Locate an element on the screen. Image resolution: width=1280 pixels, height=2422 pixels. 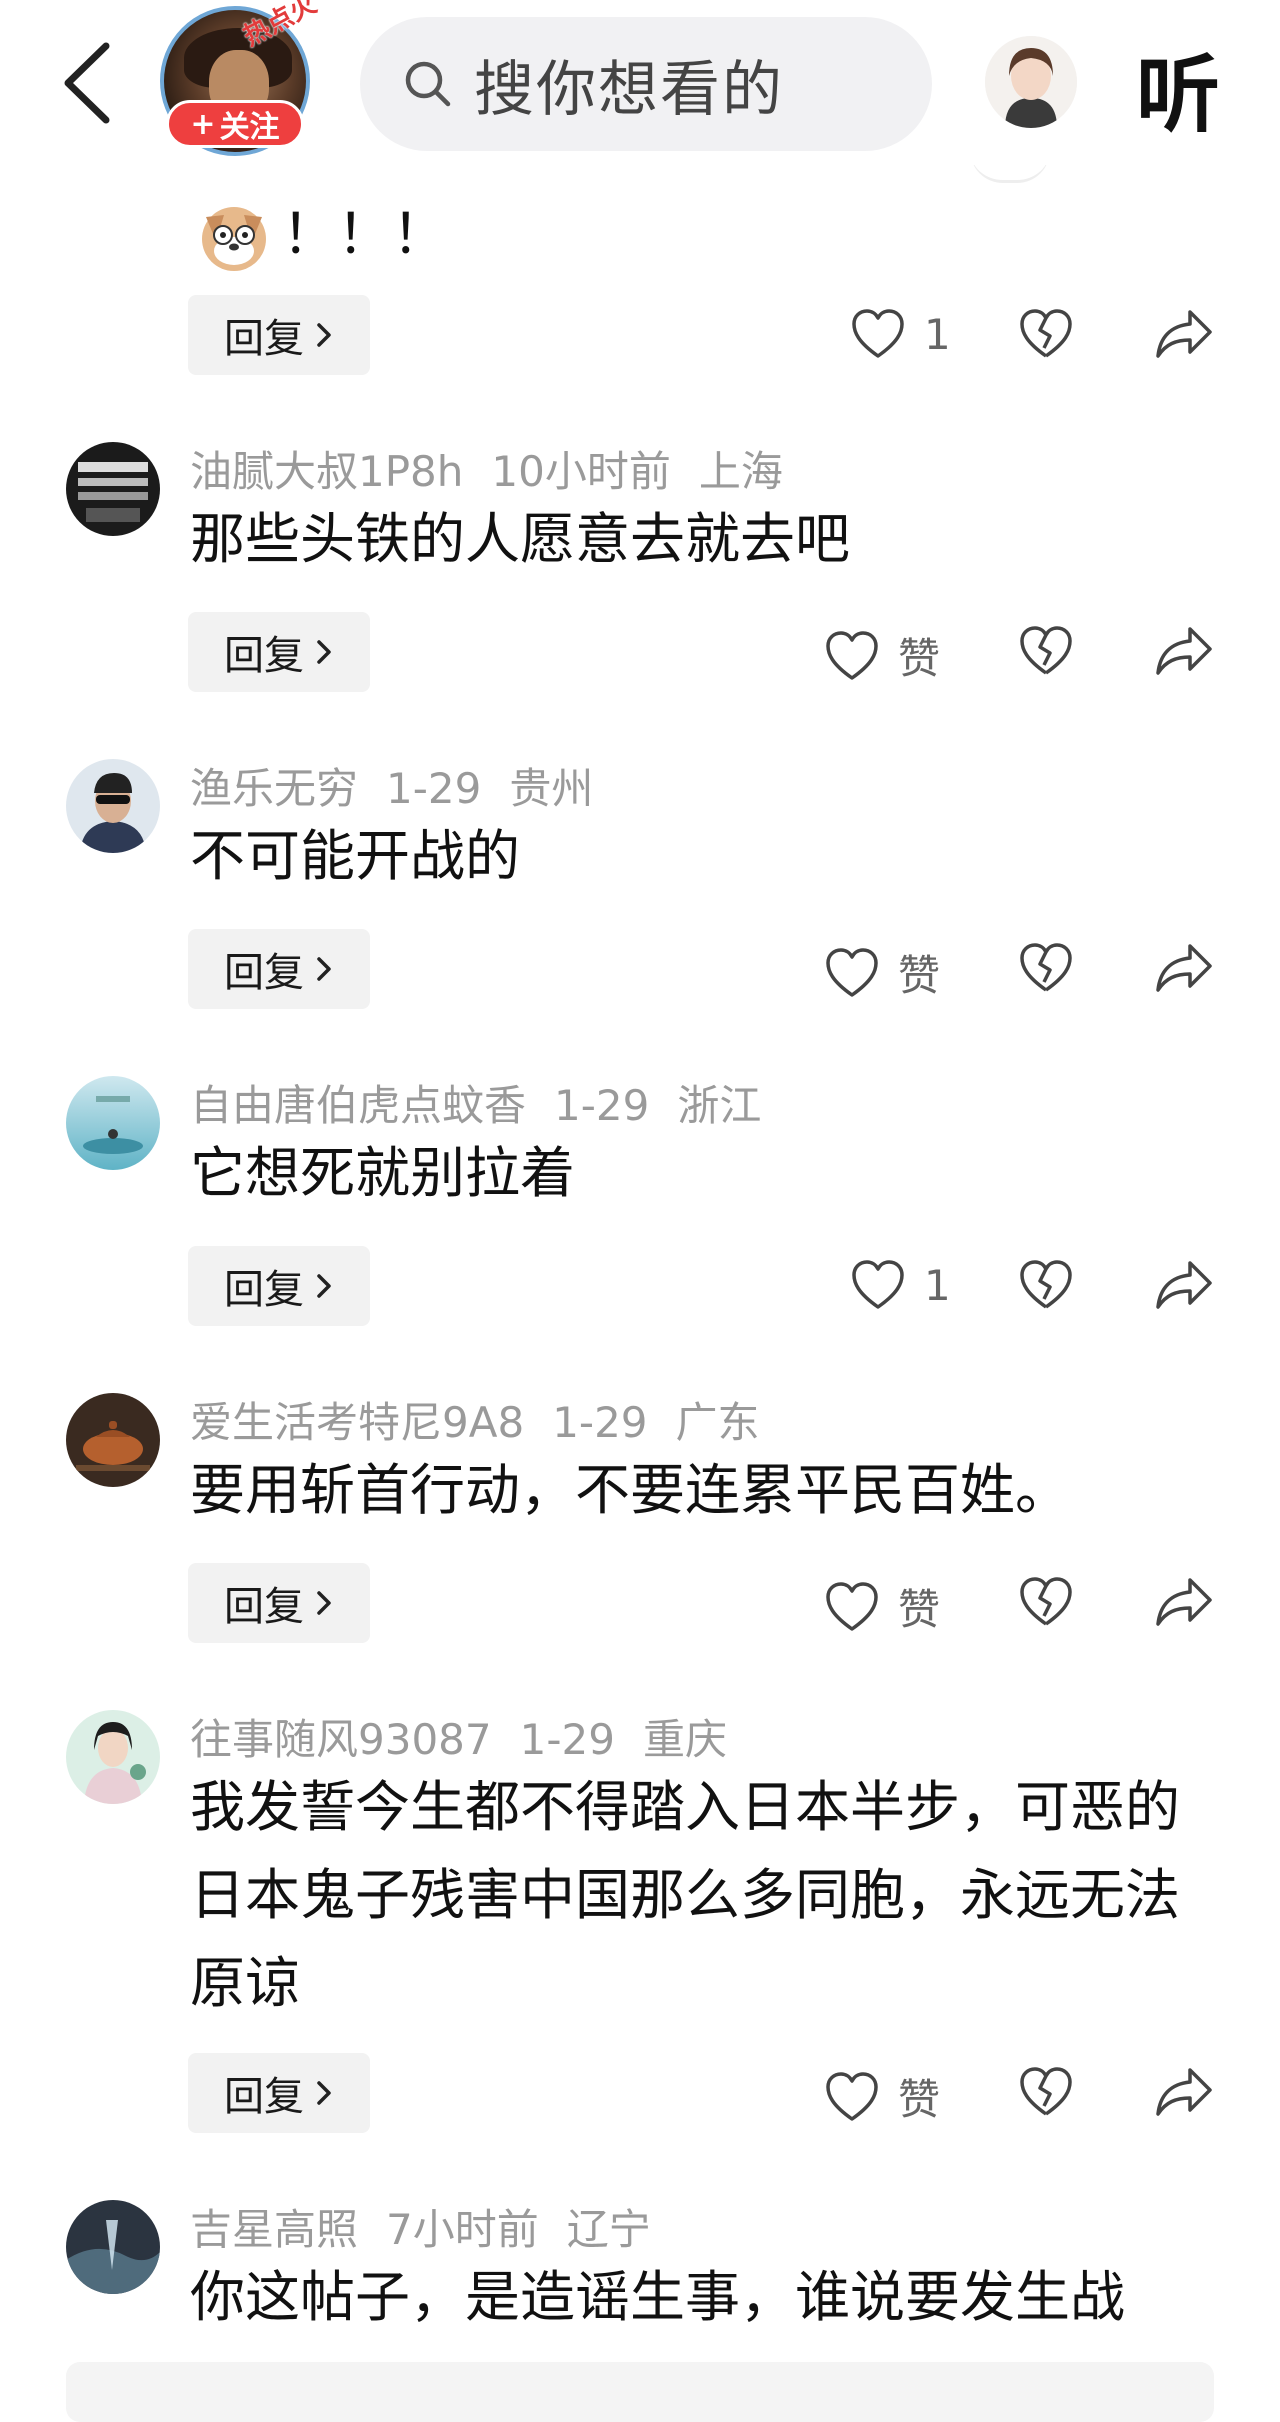
comment-meta: 油腻大叔1P8h 10小时前 上海 is located at coordinates (500, 468).